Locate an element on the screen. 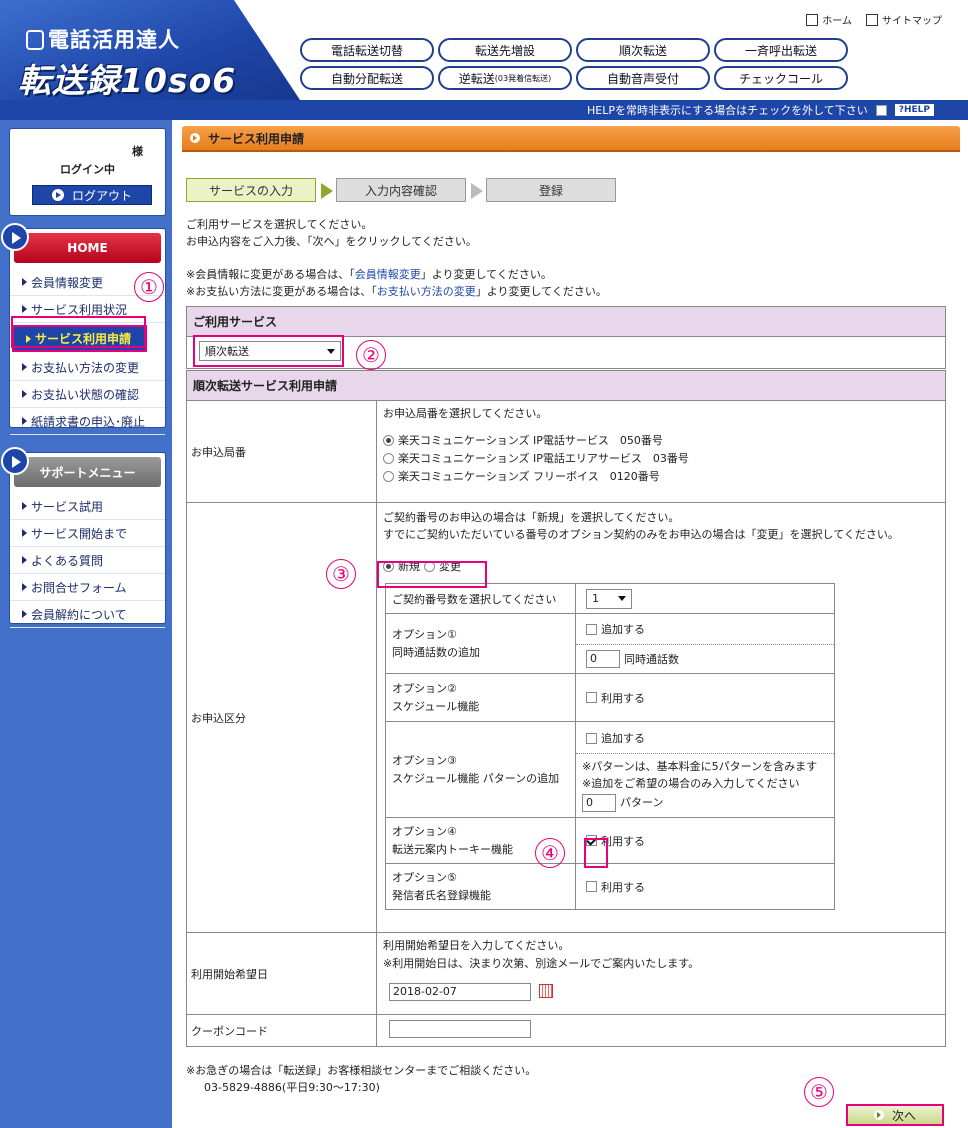  help-bar: HELPを常時非表示にする場合はチェックを外して下さい ?HELP is located at coordinates (624, 110).